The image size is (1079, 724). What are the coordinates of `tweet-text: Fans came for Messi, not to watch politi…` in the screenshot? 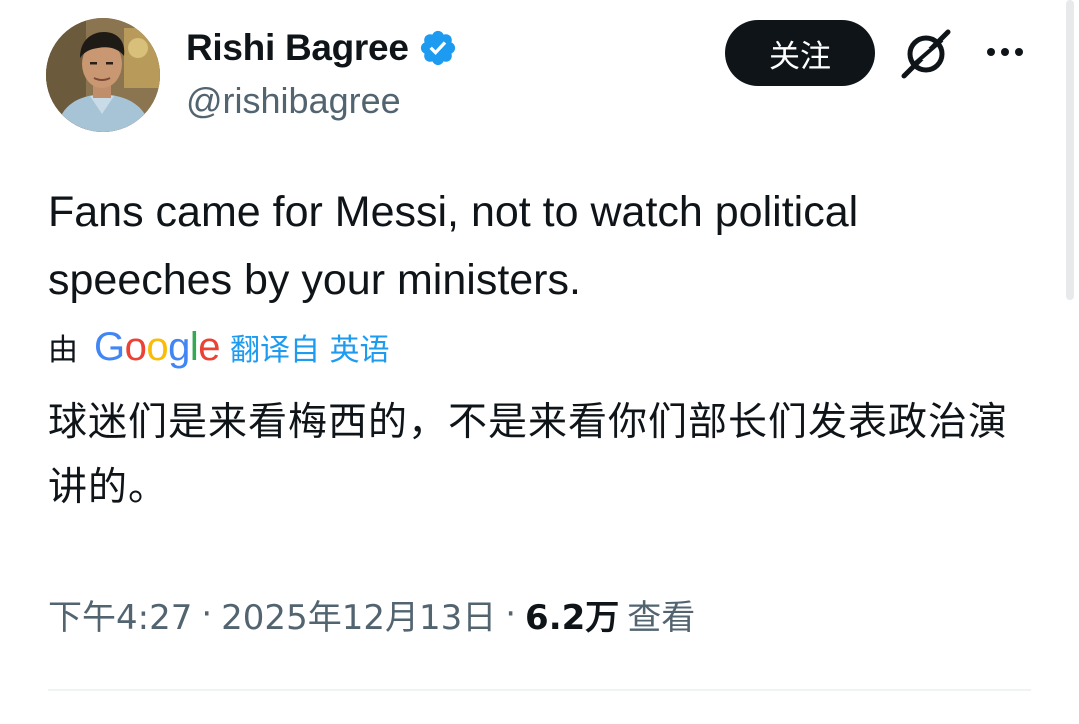 It's located at (453, 246).